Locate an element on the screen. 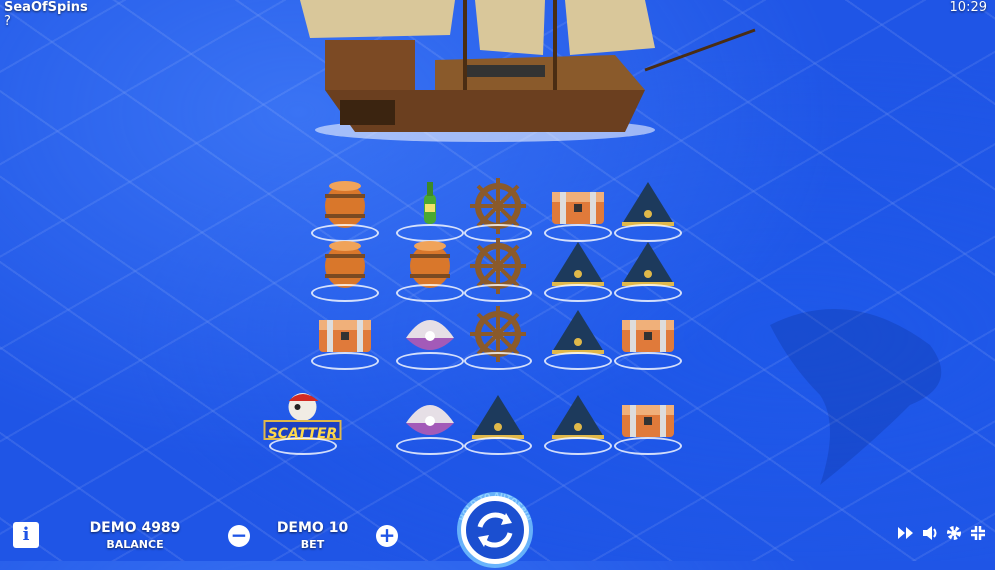  balance-label: BALANCE is located at coordinates (135, 544).